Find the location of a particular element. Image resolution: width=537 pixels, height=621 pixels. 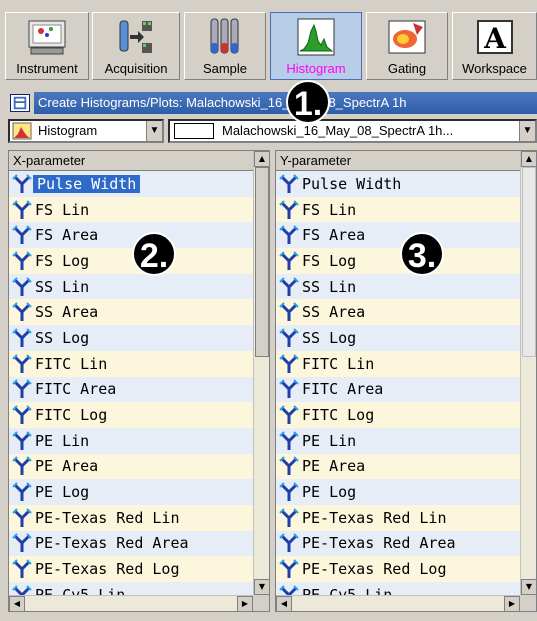

plot-type-combo: Histogram ▼ is located at coordinates (86, 131).